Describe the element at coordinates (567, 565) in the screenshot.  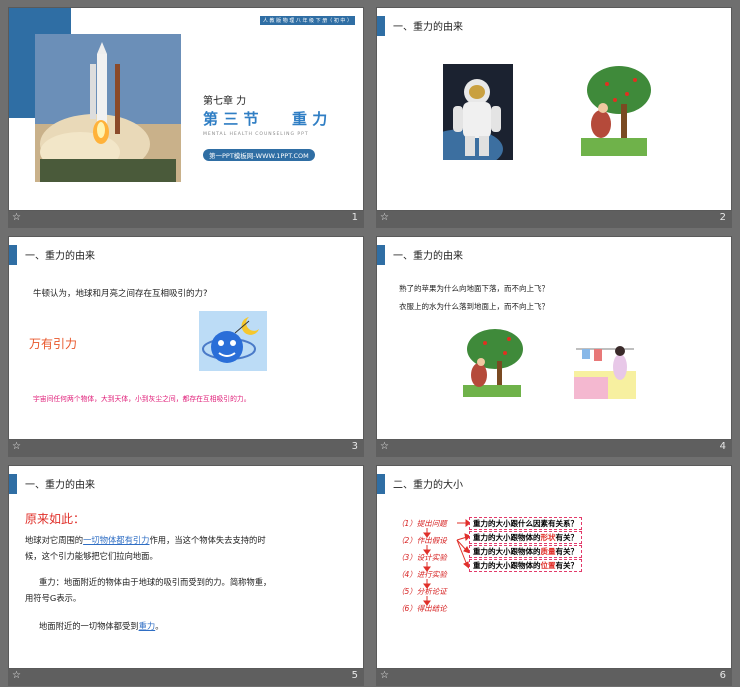
I see `question-position-end: 有关？` at that location.